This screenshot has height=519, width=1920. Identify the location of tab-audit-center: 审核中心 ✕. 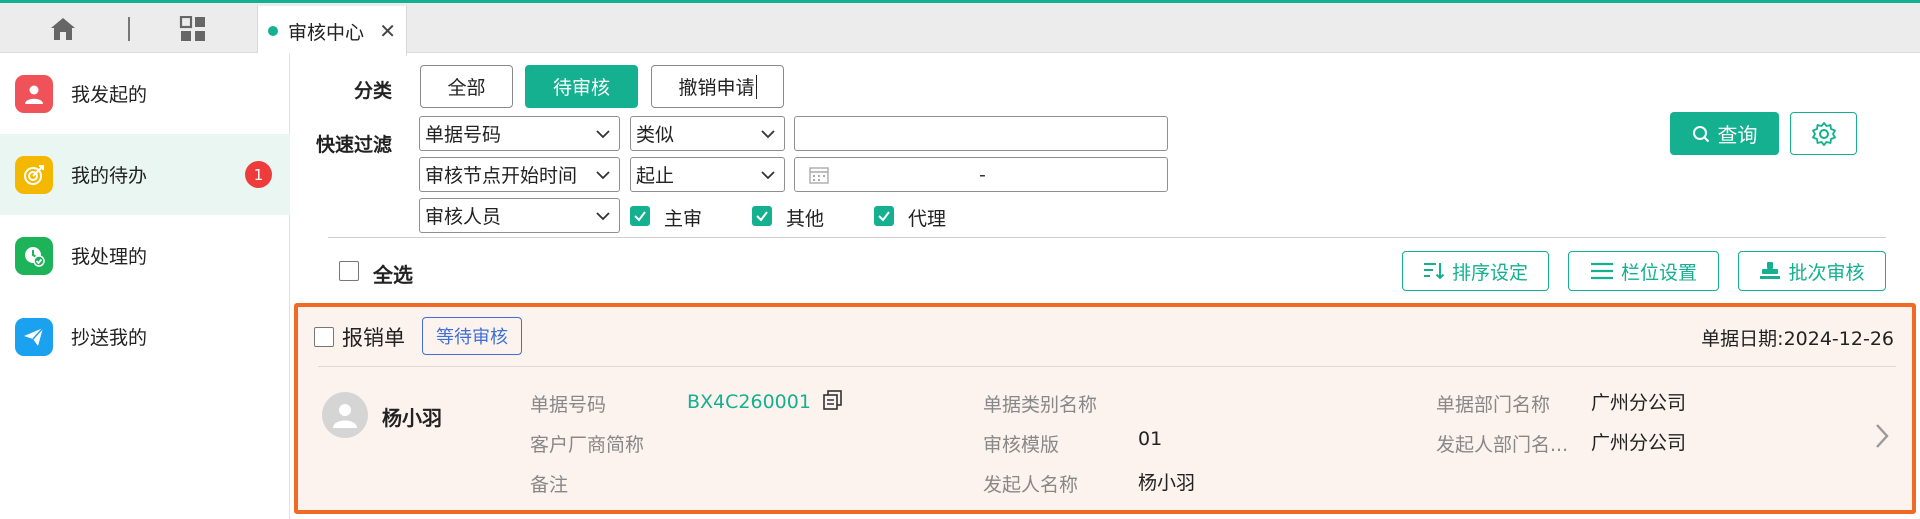
(332, 31).